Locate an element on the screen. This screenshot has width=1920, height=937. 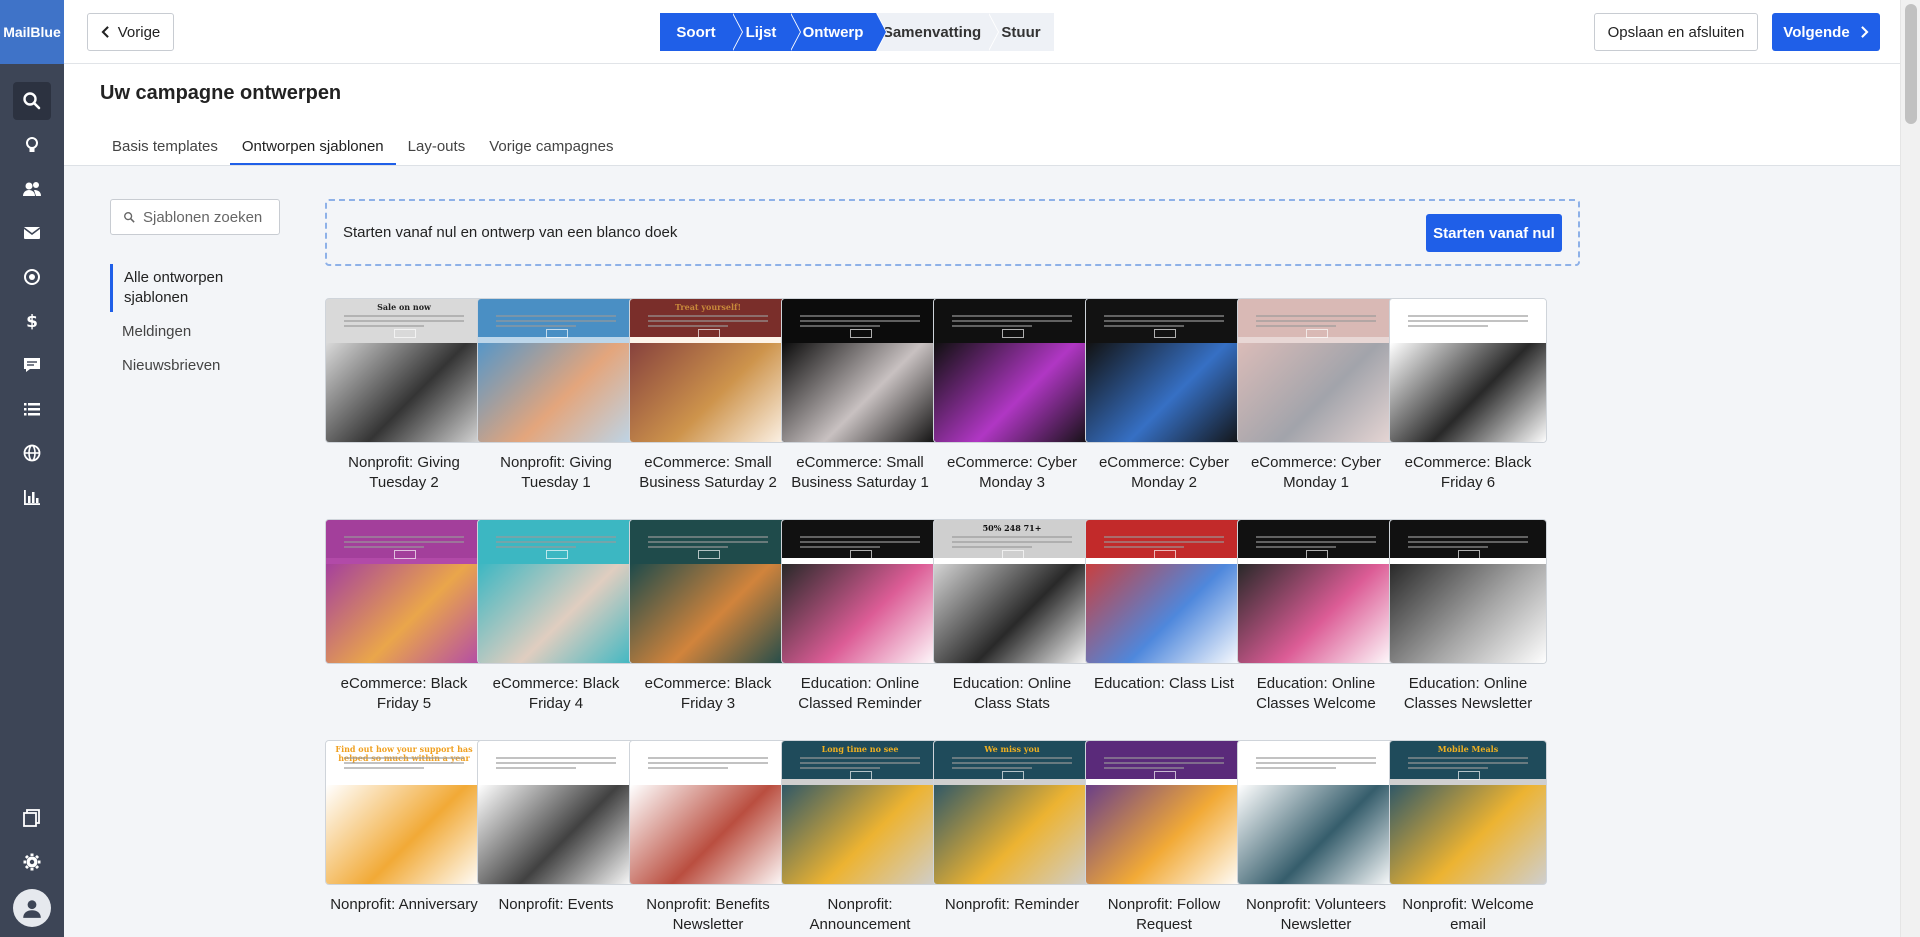
template-card: 50% 248 71+ Education: Online Class Stats is located at coordinates (1012, 616).